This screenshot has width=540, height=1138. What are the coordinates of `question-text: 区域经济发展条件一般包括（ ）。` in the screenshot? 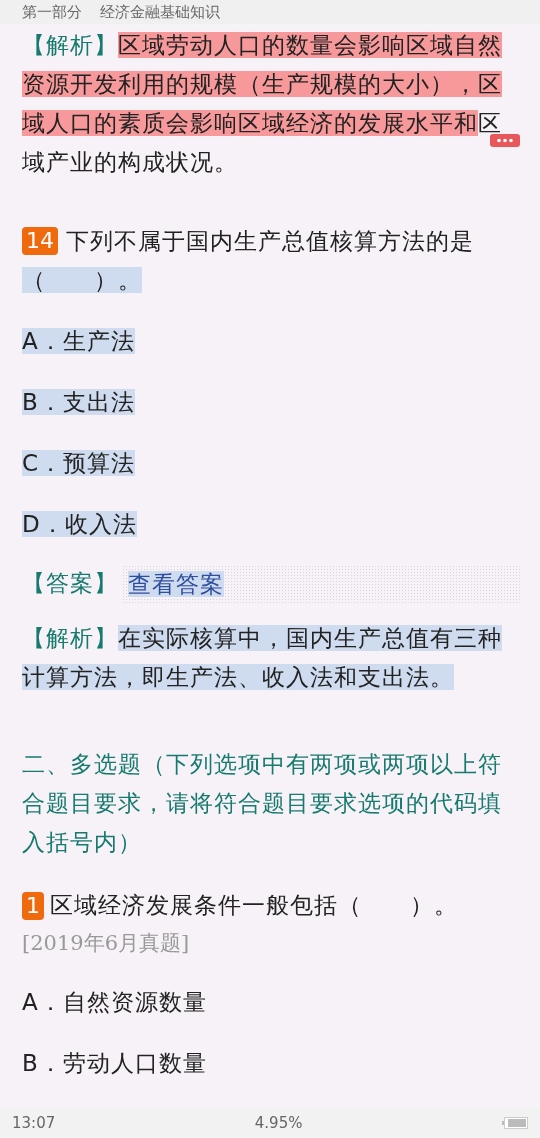 It's located at (254, 905).